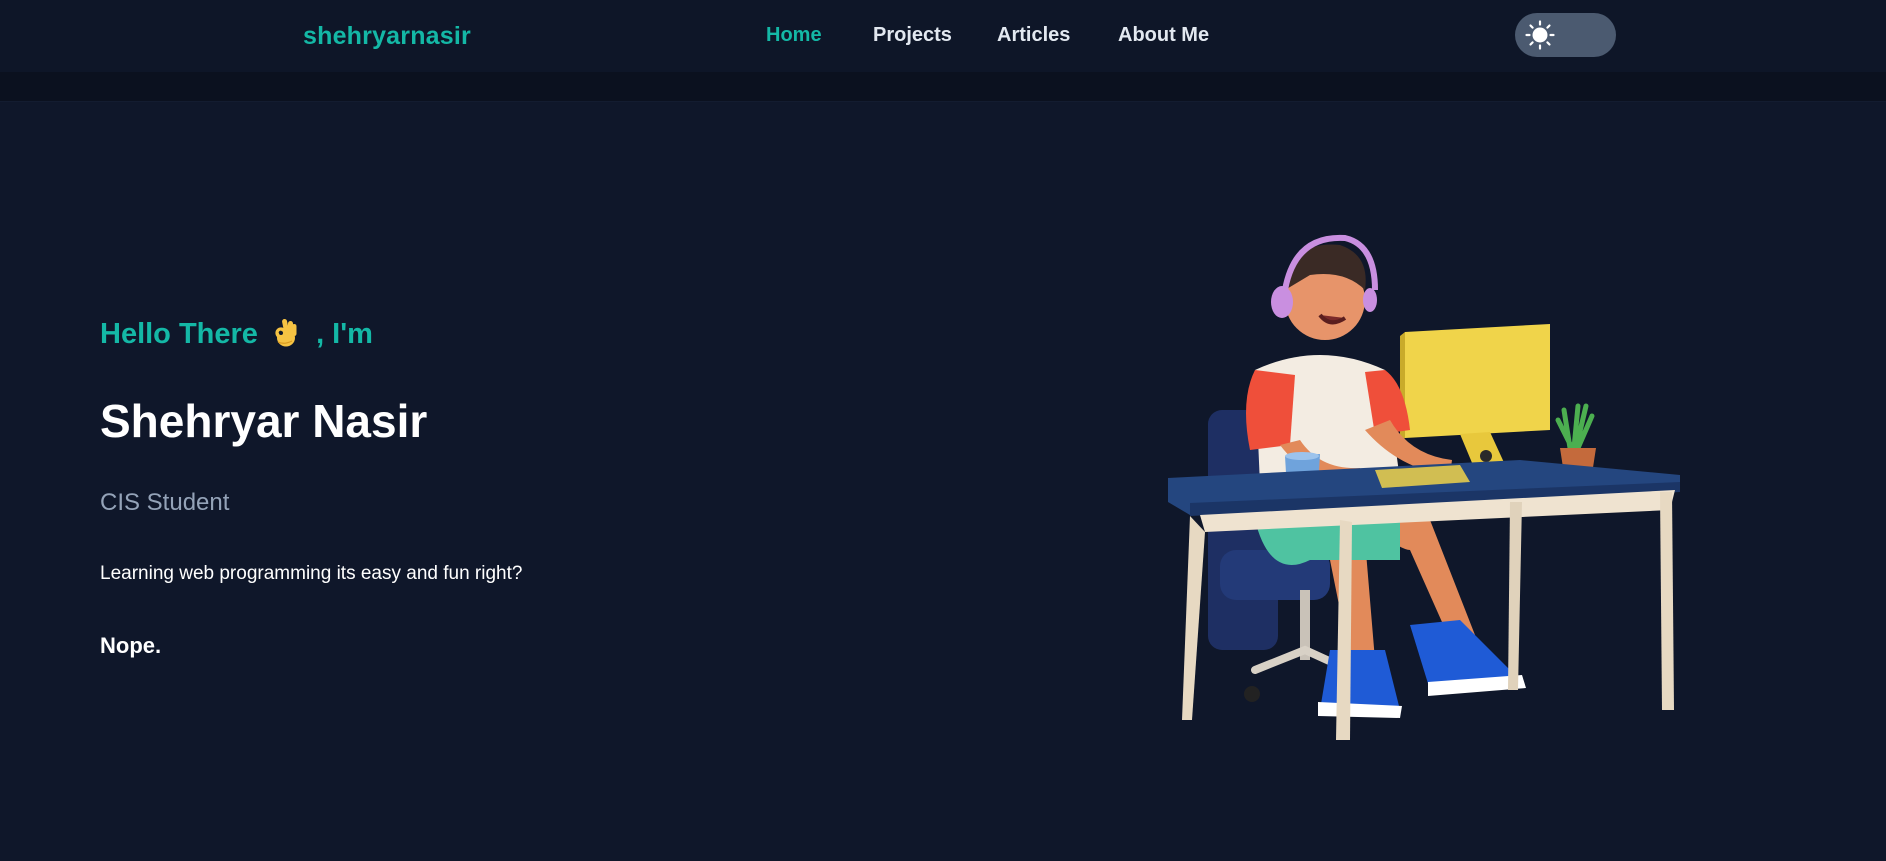  What do you see at coordinates (1565, 35) in the screenshot?
I see `theme-toggle` at bounding box center [1565, 35].